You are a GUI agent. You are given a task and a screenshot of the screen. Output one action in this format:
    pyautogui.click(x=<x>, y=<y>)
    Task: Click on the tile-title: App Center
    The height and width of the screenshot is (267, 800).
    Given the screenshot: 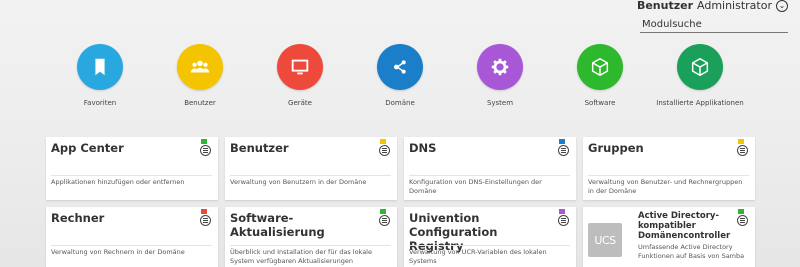 What is the action you would take?
    pyautogui.click(x=87, y=148)
    